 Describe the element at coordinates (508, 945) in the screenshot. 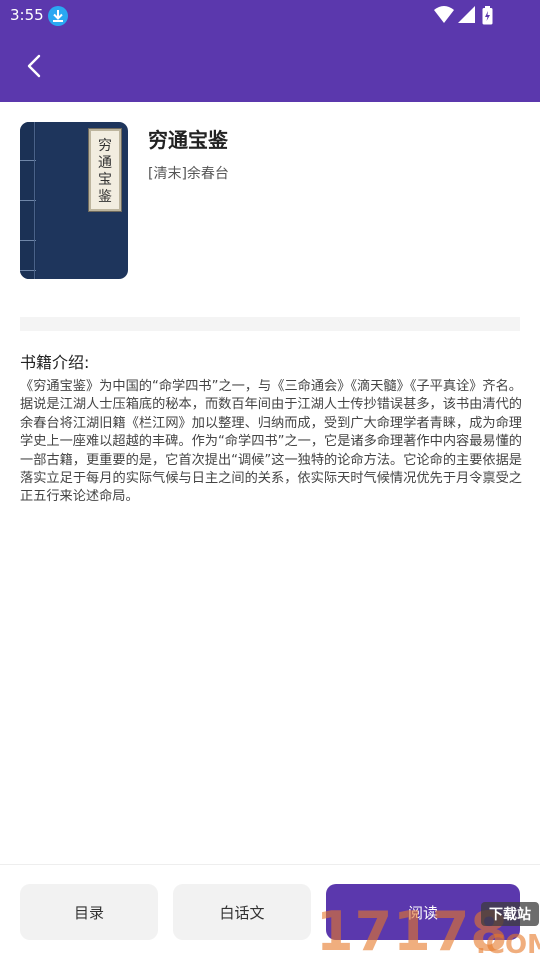

I see `watermark-suffix: .COM` at that location.